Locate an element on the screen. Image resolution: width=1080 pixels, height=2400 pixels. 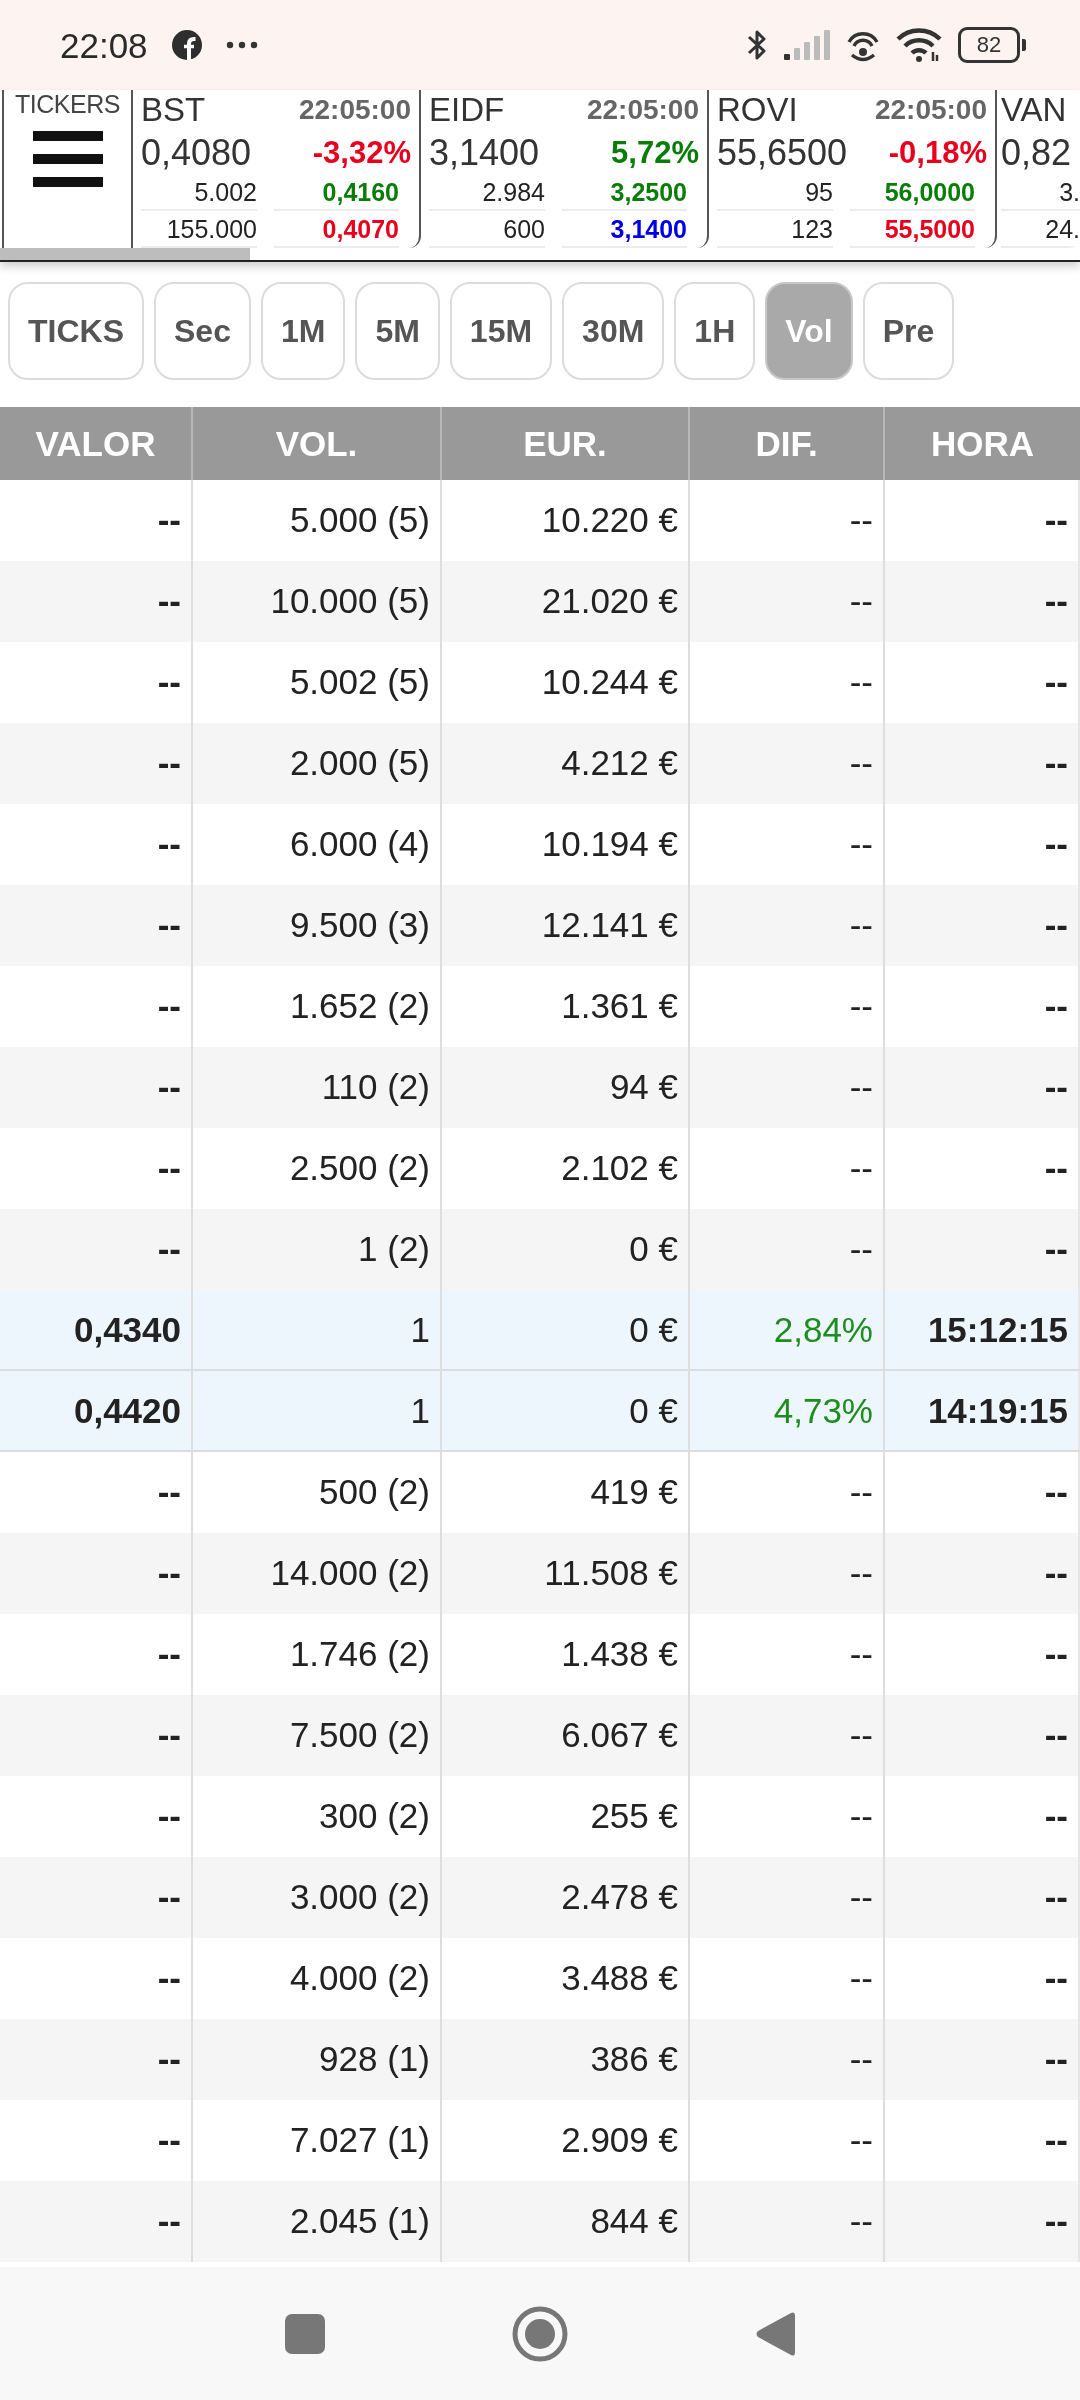
ticker-change: -3,32% is located at coordinates (361, 153).